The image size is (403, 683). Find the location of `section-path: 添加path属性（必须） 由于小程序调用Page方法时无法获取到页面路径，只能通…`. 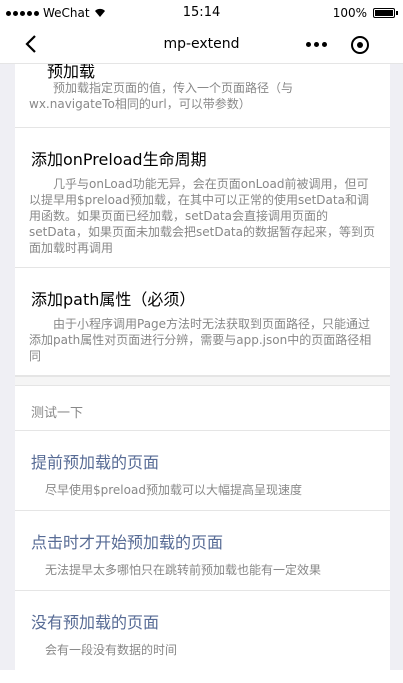

section-path: 添加path属性（必须） 由于小程序调用Page方法时无法获取到页面路径，只能通… is located at coordinates (202, 322).